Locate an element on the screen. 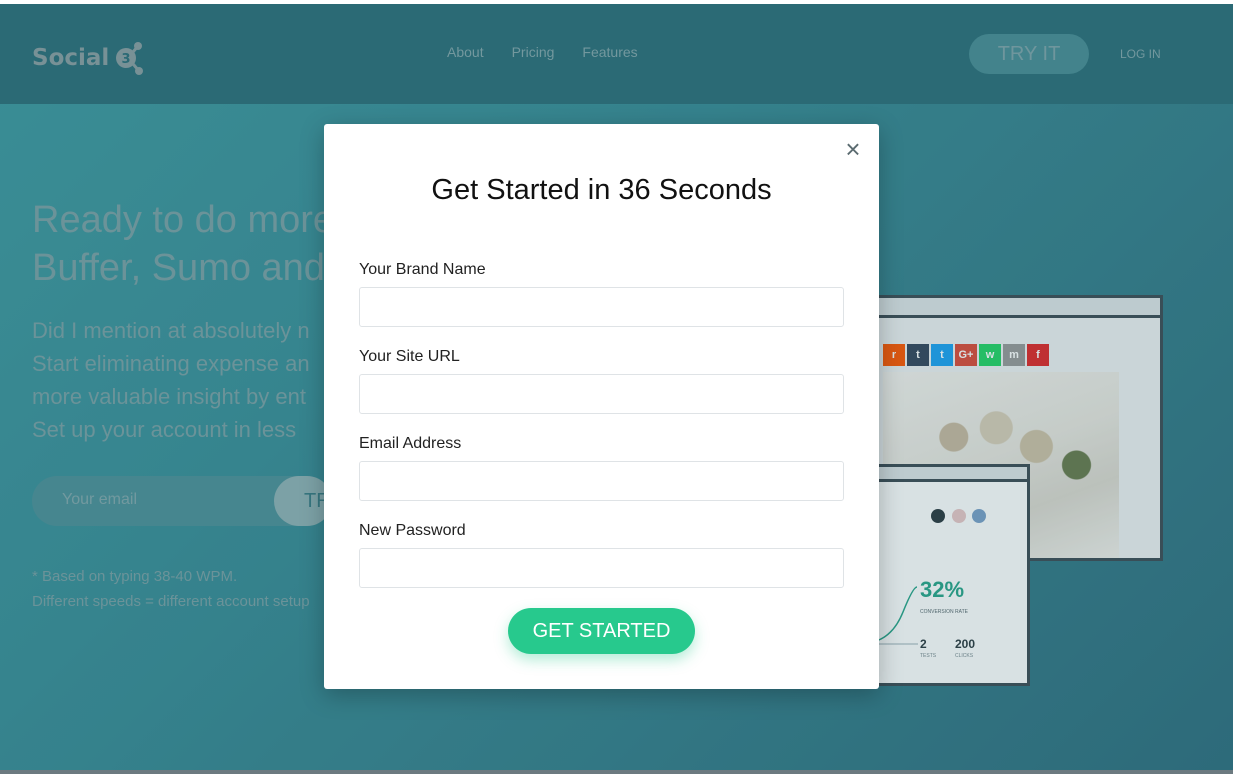 This screenshot has height=774, width=1233. site-url-label: Your Site URL is located at coordinates (409, 356).